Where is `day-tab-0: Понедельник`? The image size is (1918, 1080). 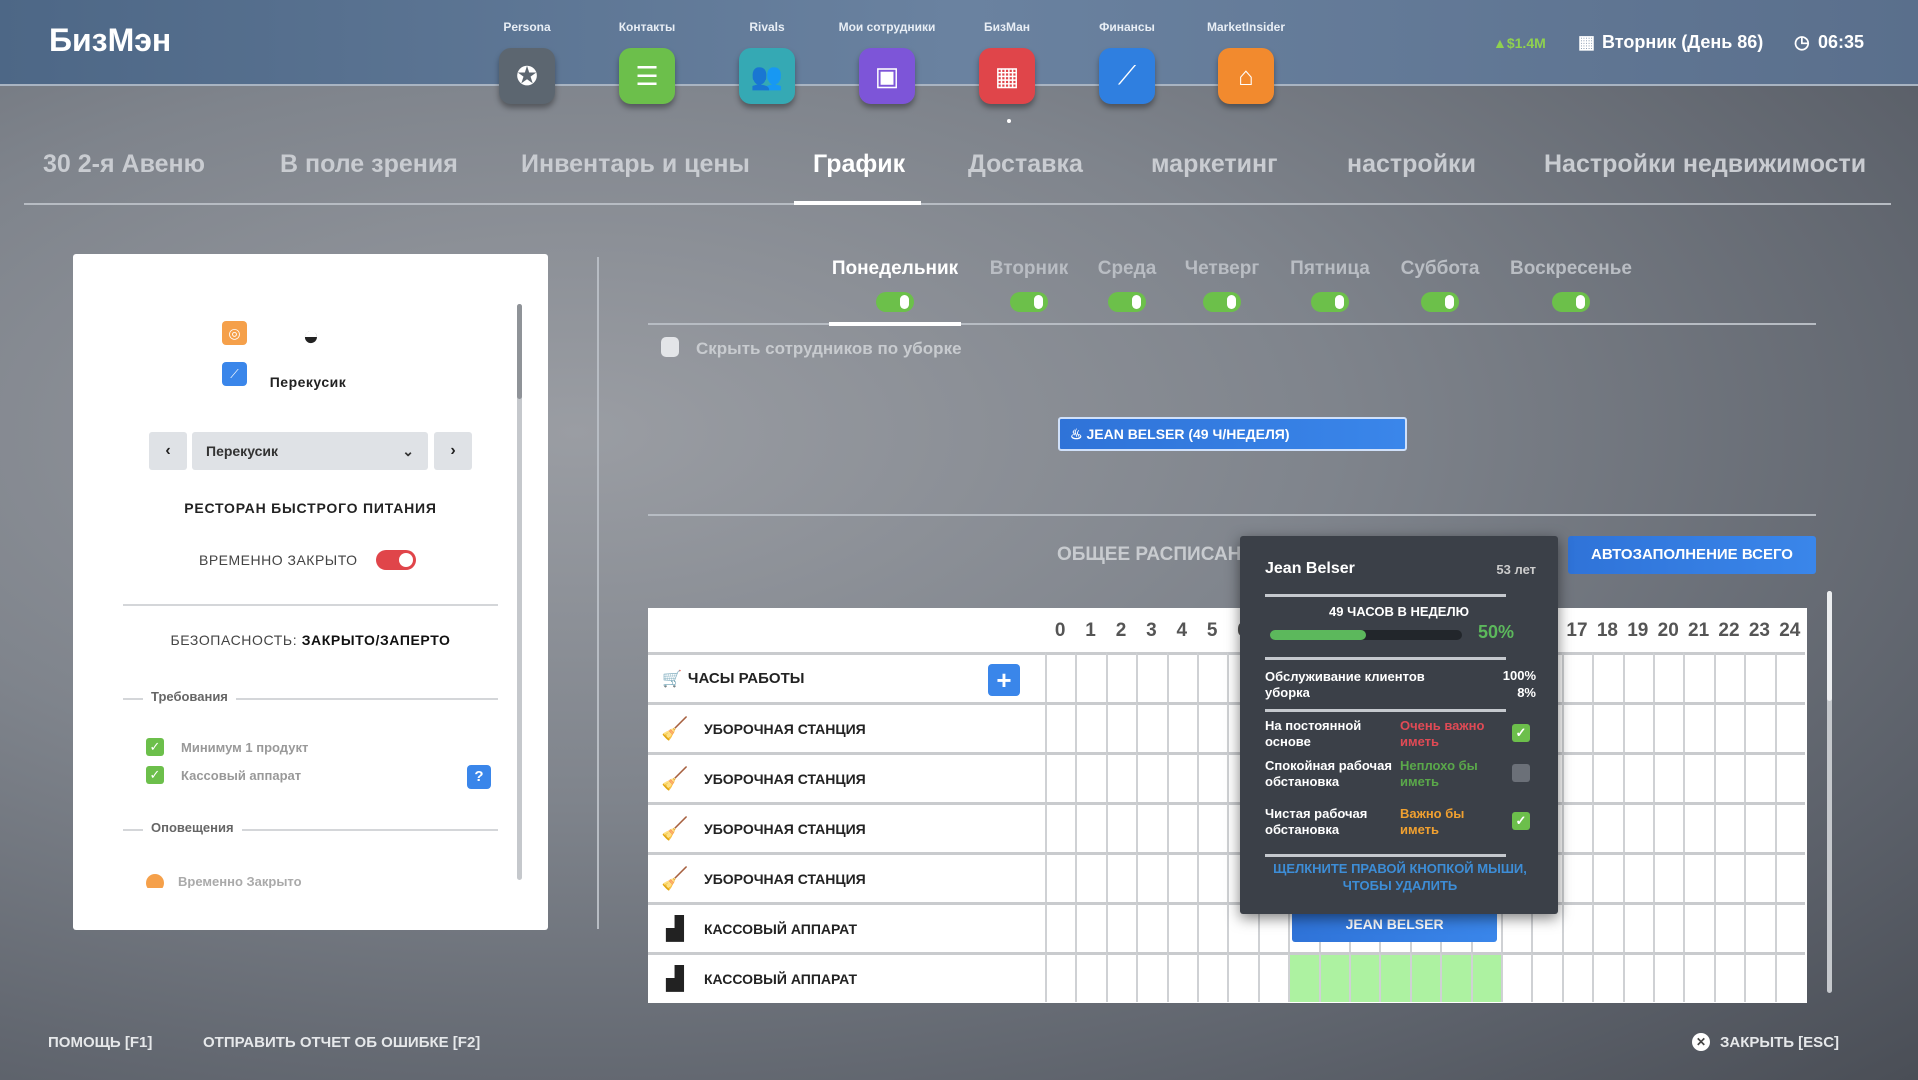 day-tab-0: Понедельник is located at coordinates (895, 269).